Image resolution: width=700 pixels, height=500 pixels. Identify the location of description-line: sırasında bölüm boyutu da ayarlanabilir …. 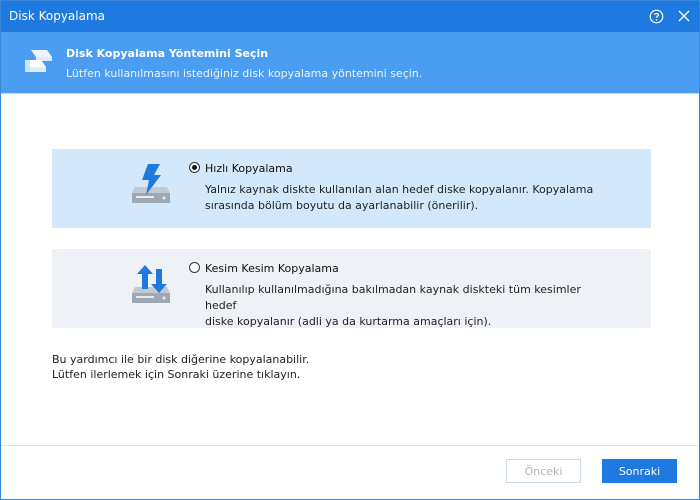
(342, 205).